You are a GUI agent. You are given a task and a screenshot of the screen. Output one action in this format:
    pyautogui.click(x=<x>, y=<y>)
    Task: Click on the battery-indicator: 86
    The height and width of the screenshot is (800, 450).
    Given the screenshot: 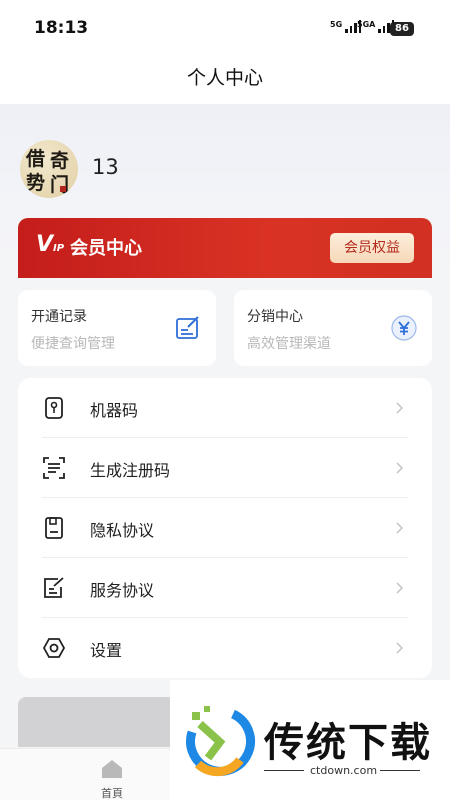 What is the action you would take?
    pyautogui.click(x=402, y=29)
    